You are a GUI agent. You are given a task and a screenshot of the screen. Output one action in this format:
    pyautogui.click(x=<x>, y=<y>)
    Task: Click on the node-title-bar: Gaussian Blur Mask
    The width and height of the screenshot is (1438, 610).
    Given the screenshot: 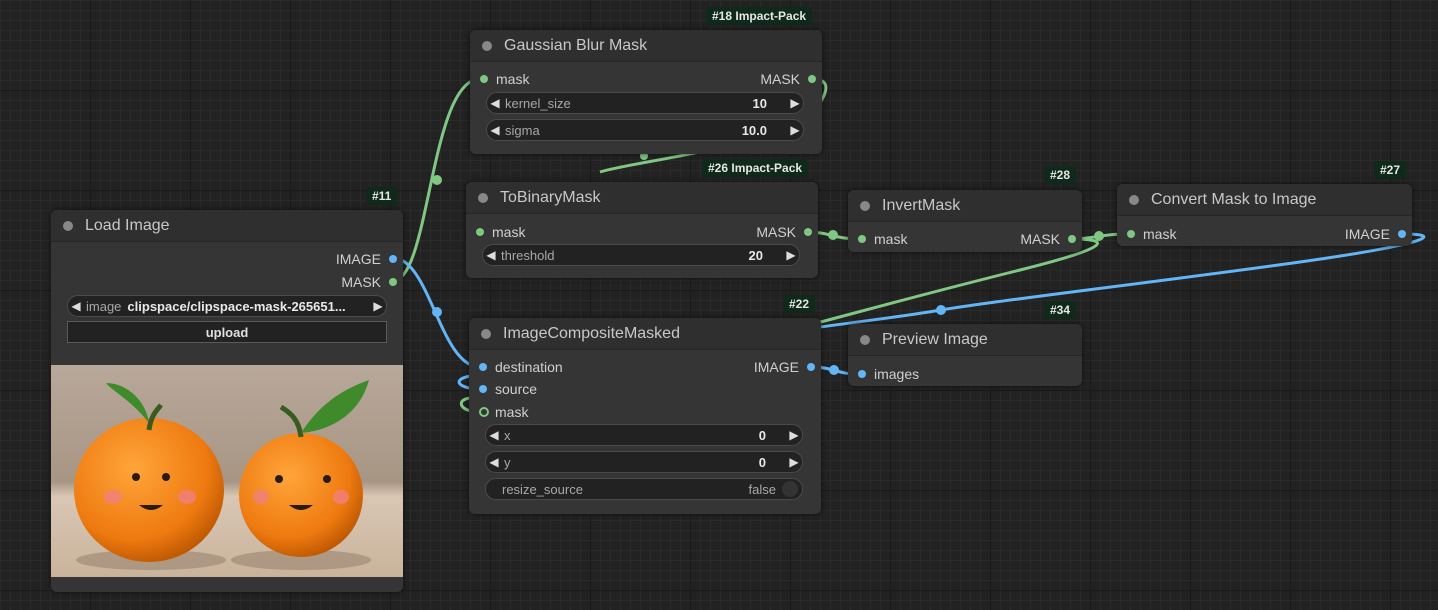 What is the action you would take?
    pyautogui.click(x=646, y=46)
    